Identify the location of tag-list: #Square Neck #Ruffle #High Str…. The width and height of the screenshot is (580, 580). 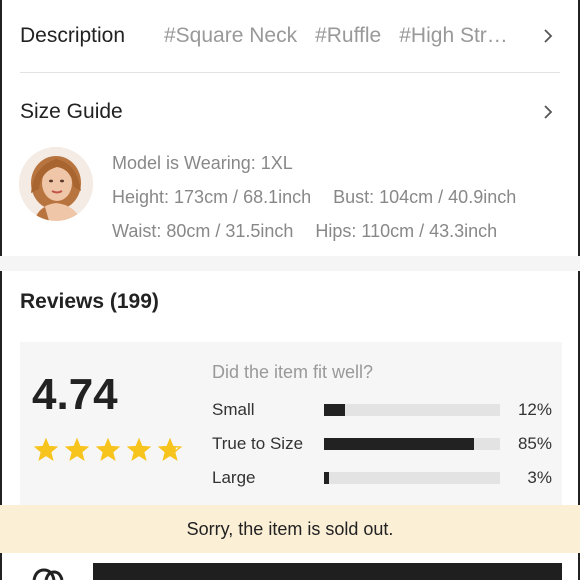
(362, 36).